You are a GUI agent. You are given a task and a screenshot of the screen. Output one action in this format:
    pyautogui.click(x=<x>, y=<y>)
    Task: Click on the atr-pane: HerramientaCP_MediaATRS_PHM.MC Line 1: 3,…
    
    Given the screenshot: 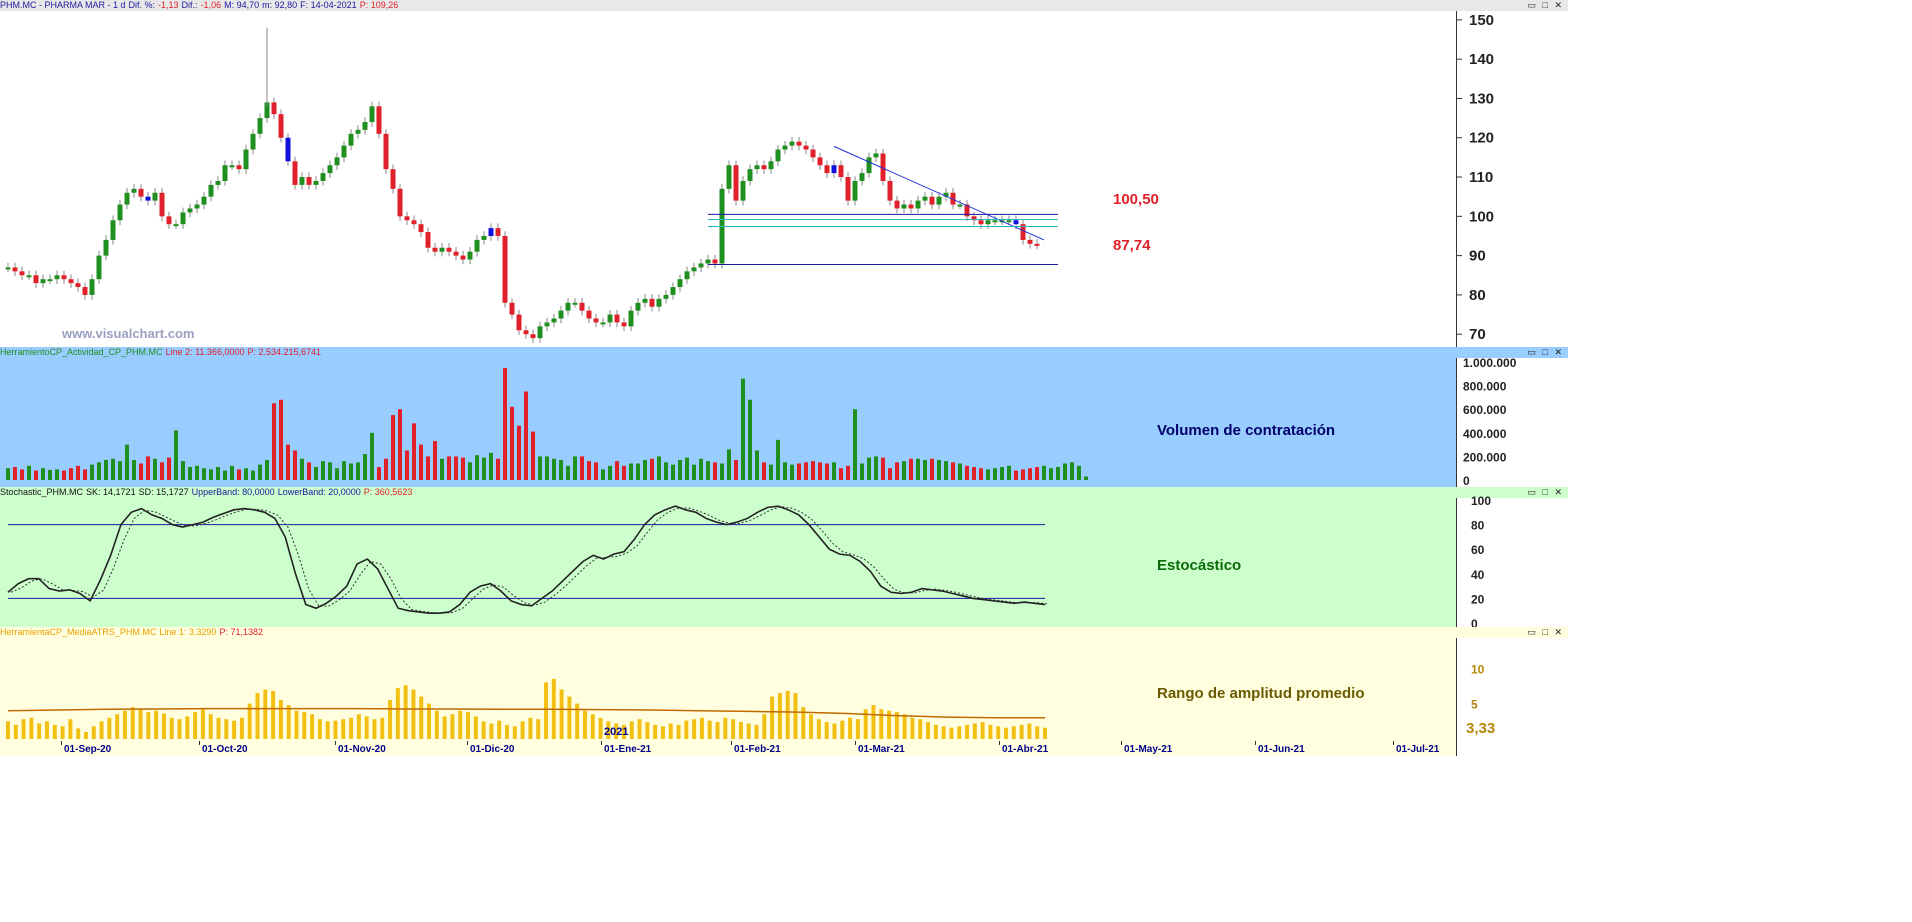 What is the action you would take?
    pyautogui.click(x=784, y=691)
    